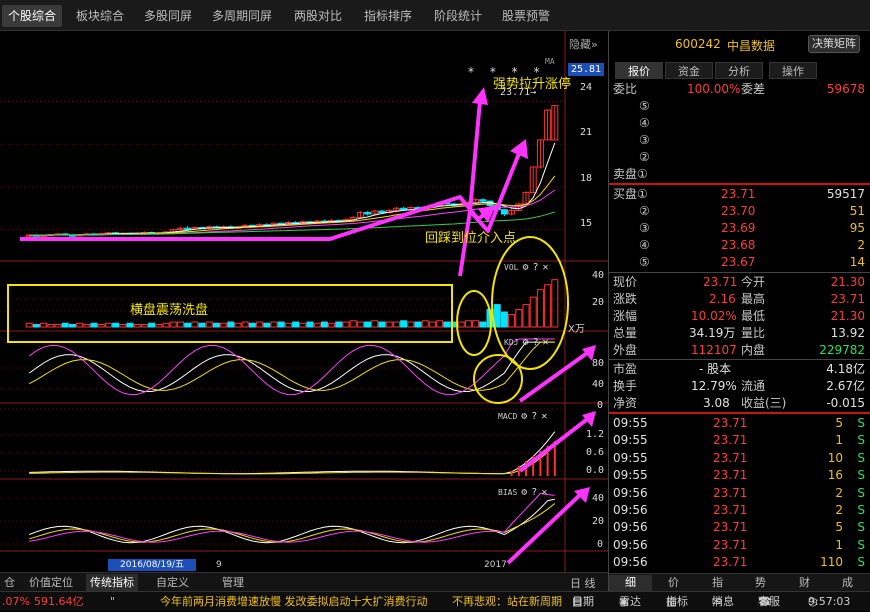 The image size is (870, 612). Describe the element at coordinates (242, 16) in the screenshot. I see `nav-tab-multi-period: 多周期同屏` at that location.